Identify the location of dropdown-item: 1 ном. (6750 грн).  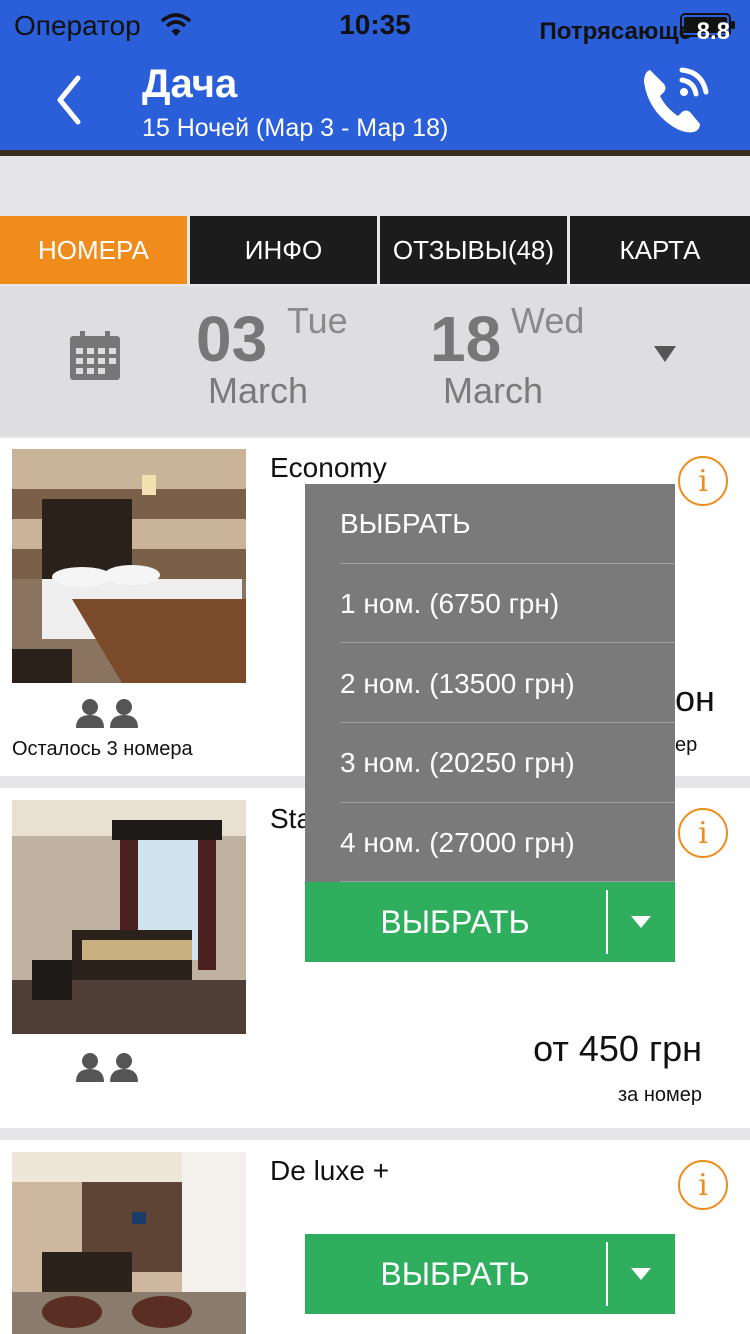
(449, 604).